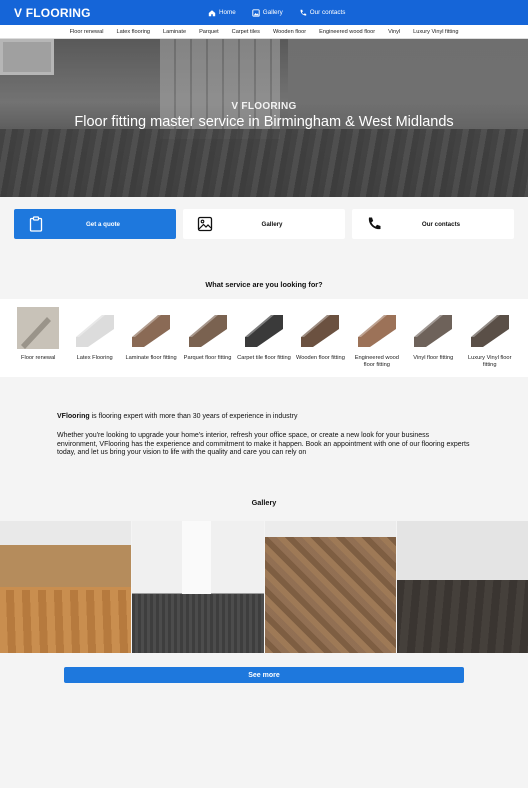 This screenshot has width=528, height=788. What do you see at coordinates (175, 32) in the screenshot?
I see `category-laminate: Laminate` at bounding box center [175, 32].